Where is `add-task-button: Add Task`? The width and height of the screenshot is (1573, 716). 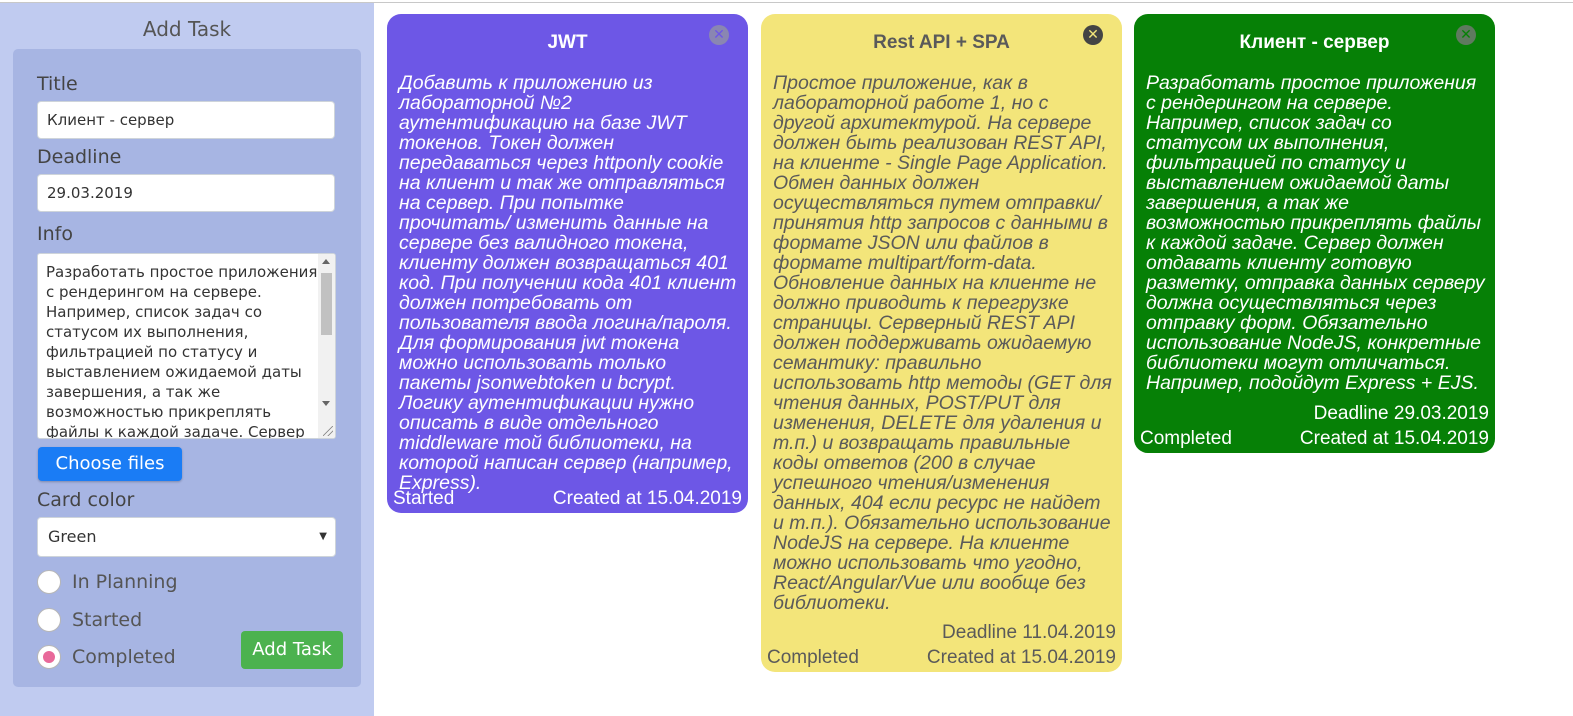
add-task-button: Add Task is located at coordinates (292, 650).